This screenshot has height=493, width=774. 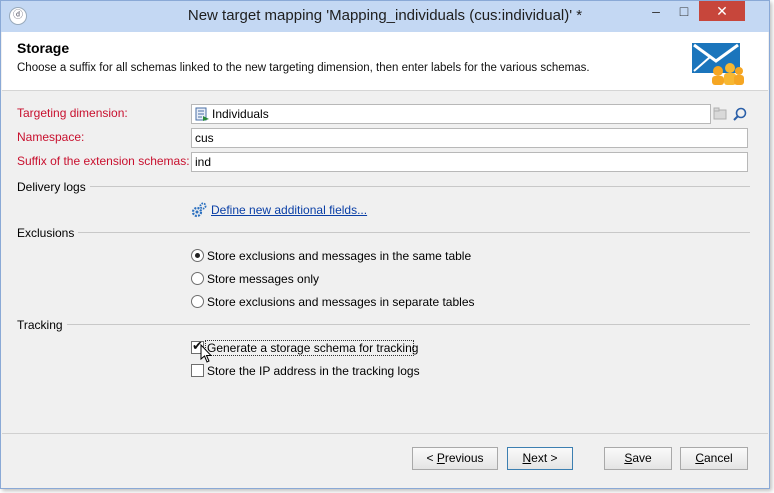 I want to click on targeting-dimension-value: Individuals, so click(x=240, y=114).